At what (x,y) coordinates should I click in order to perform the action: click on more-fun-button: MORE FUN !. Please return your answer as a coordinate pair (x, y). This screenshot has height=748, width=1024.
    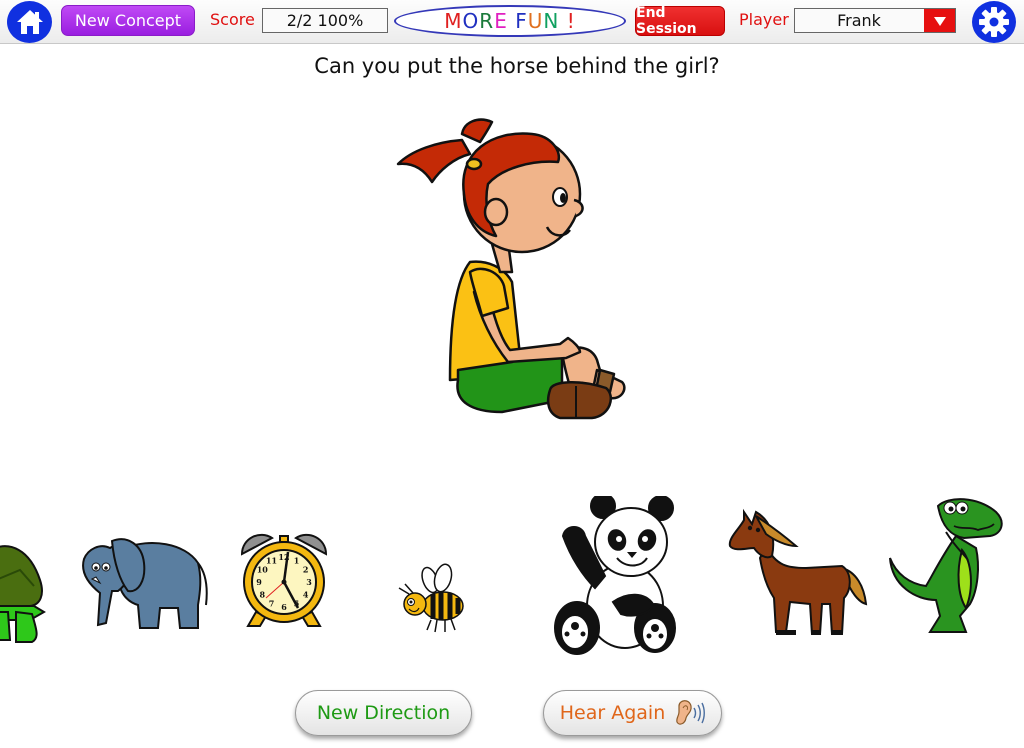
    Looking at the image, I should click on (510, 21).